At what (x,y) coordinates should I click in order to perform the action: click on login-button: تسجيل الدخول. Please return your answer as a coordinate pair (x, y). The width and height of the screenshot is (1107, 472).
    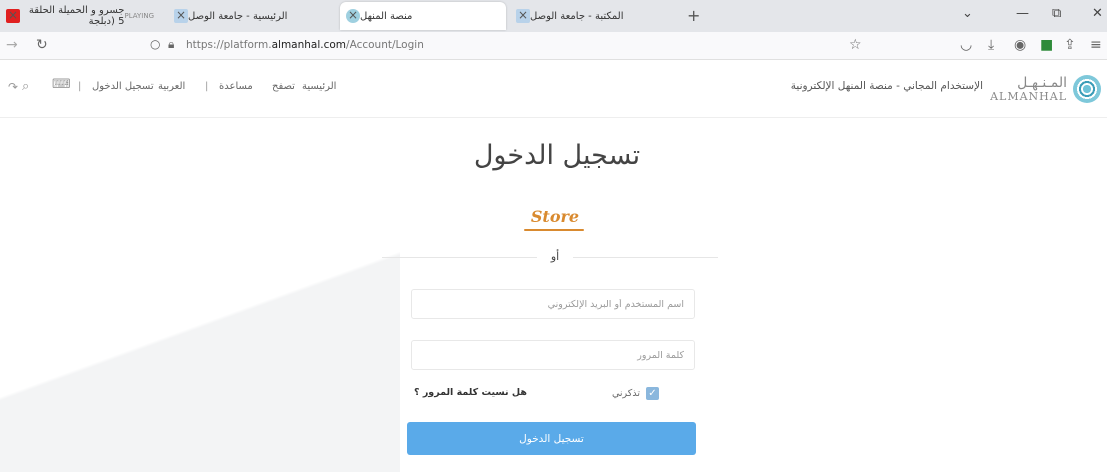
    Looking at the image, I should click on (551, 438).